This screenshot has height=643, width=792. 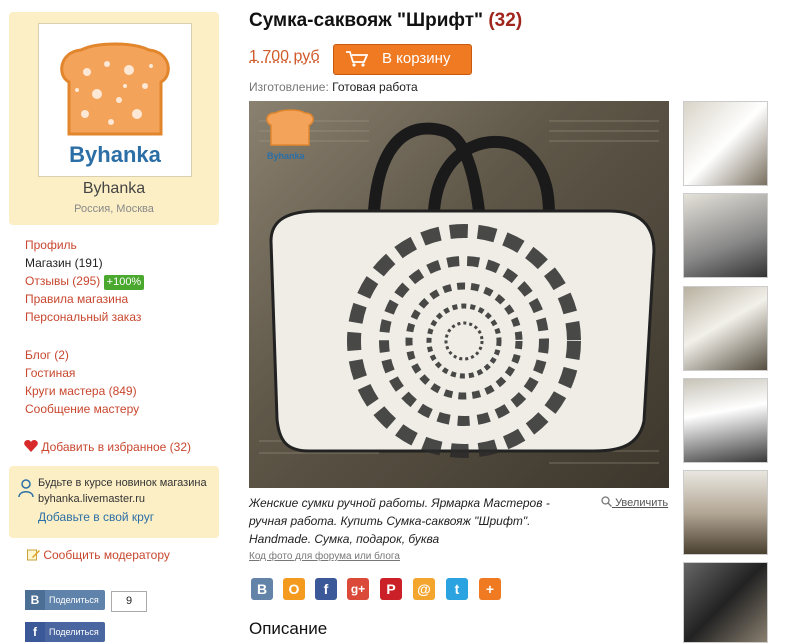 What do you see at coordinates (33, 555) in the screenshot?
I see `pencil-icon` at bounding box center [33, 555].